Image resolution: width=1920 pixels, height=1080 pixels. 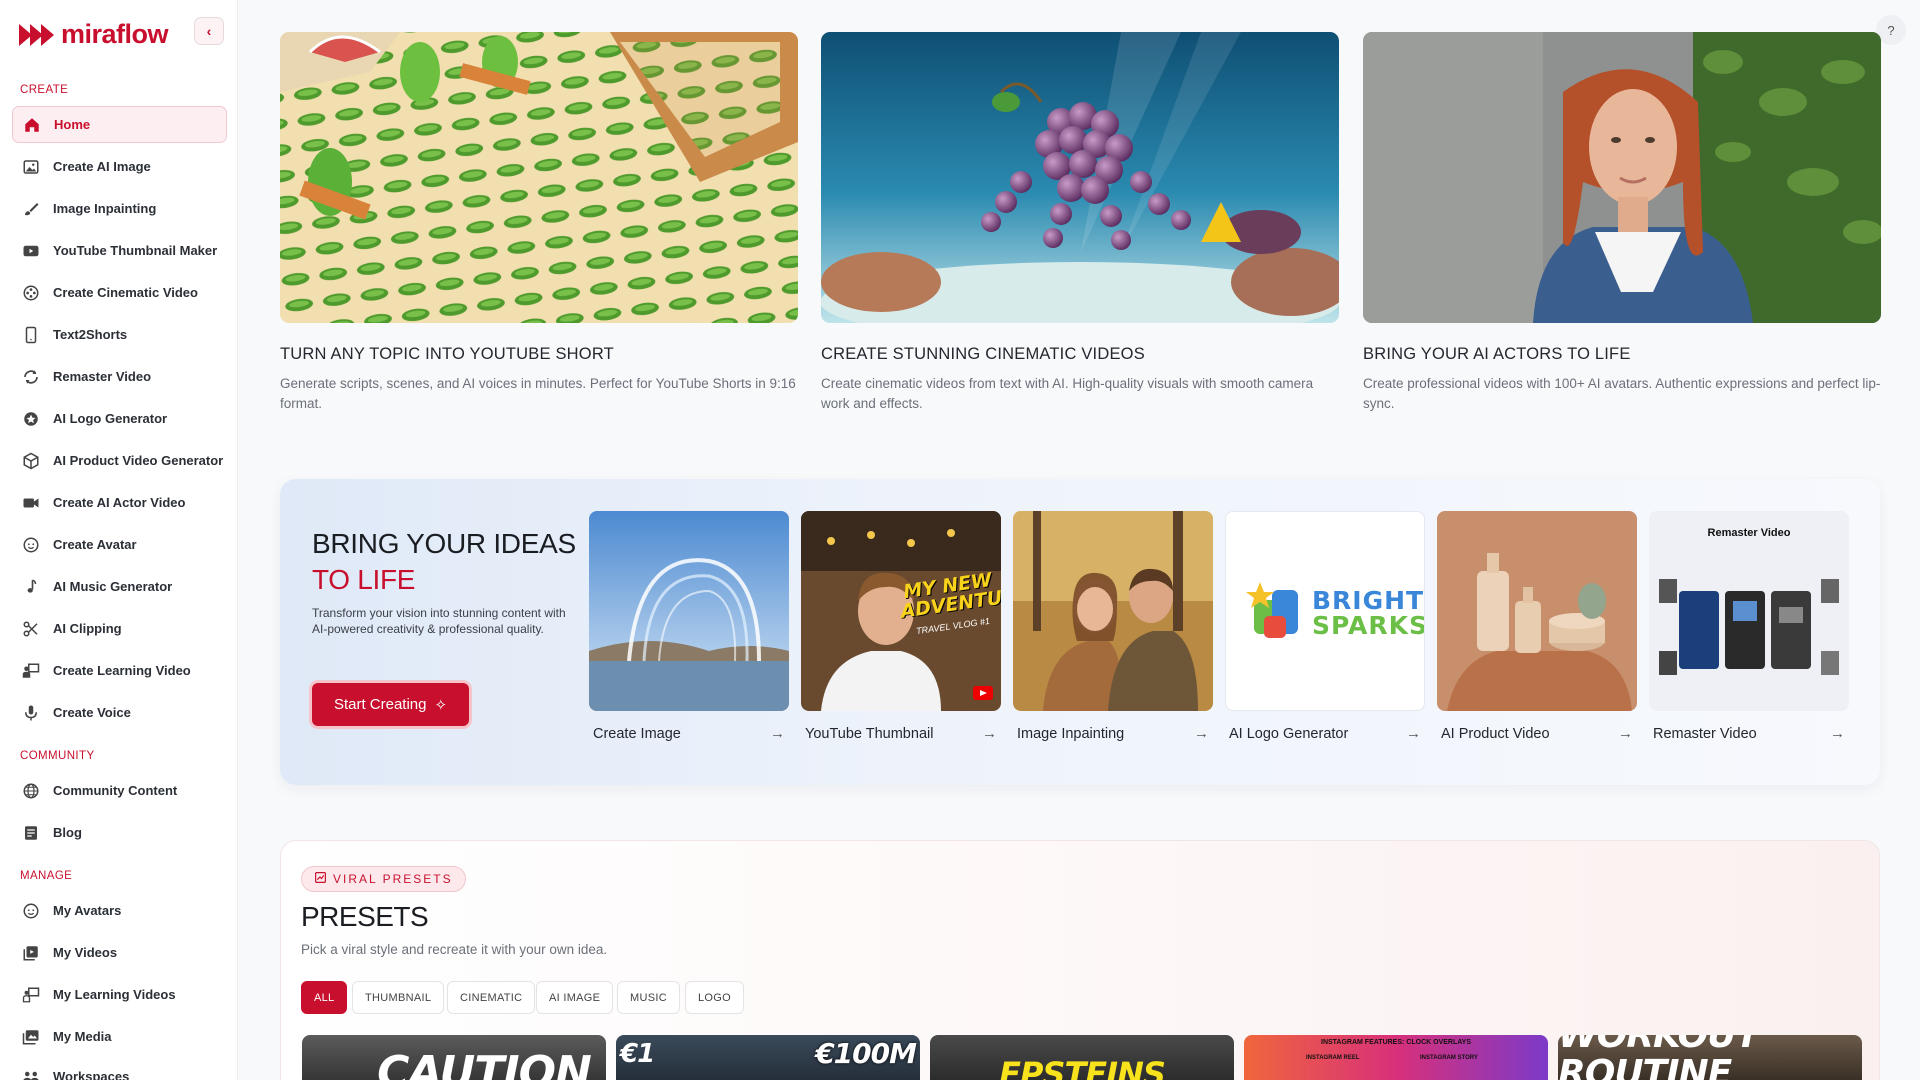 I want to click on sidebar-item-label: Create Avatar, so click(x=95, y=544).